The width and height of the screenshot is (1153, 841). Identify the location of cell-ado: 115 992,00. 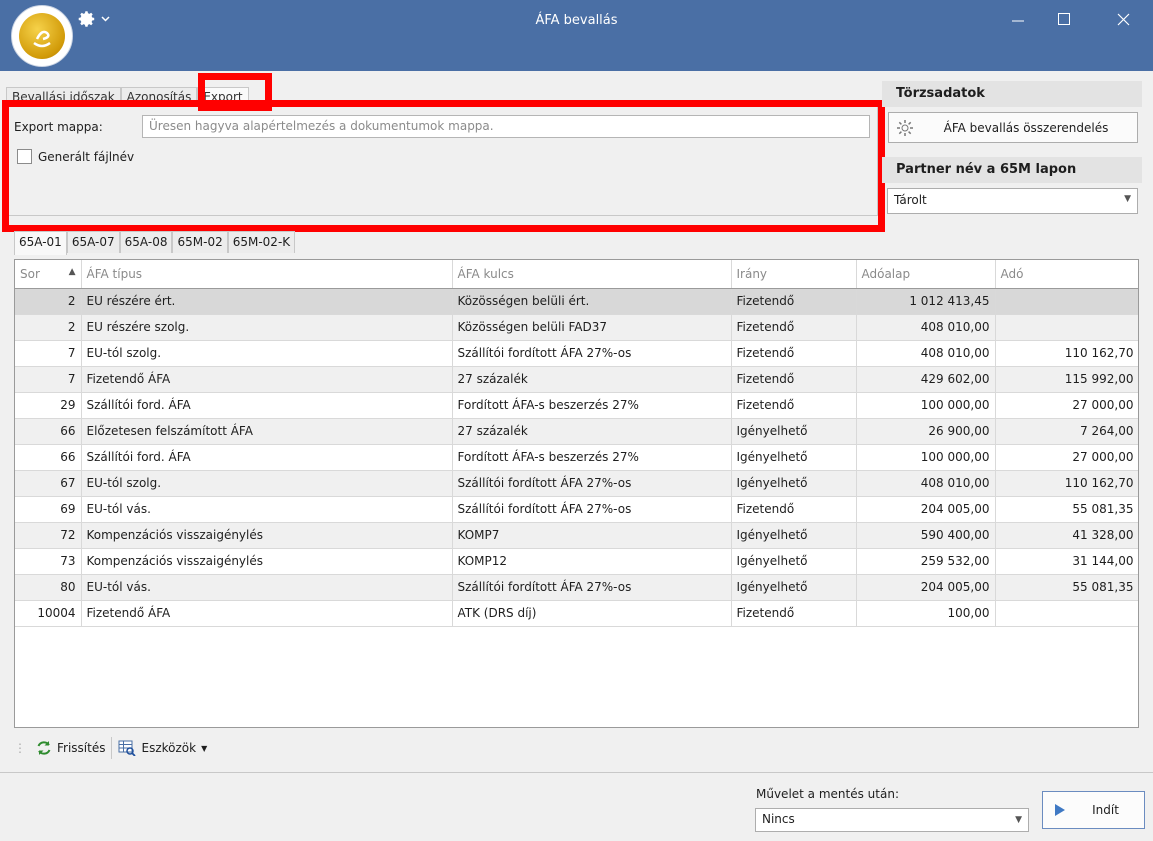
(1066, 379).